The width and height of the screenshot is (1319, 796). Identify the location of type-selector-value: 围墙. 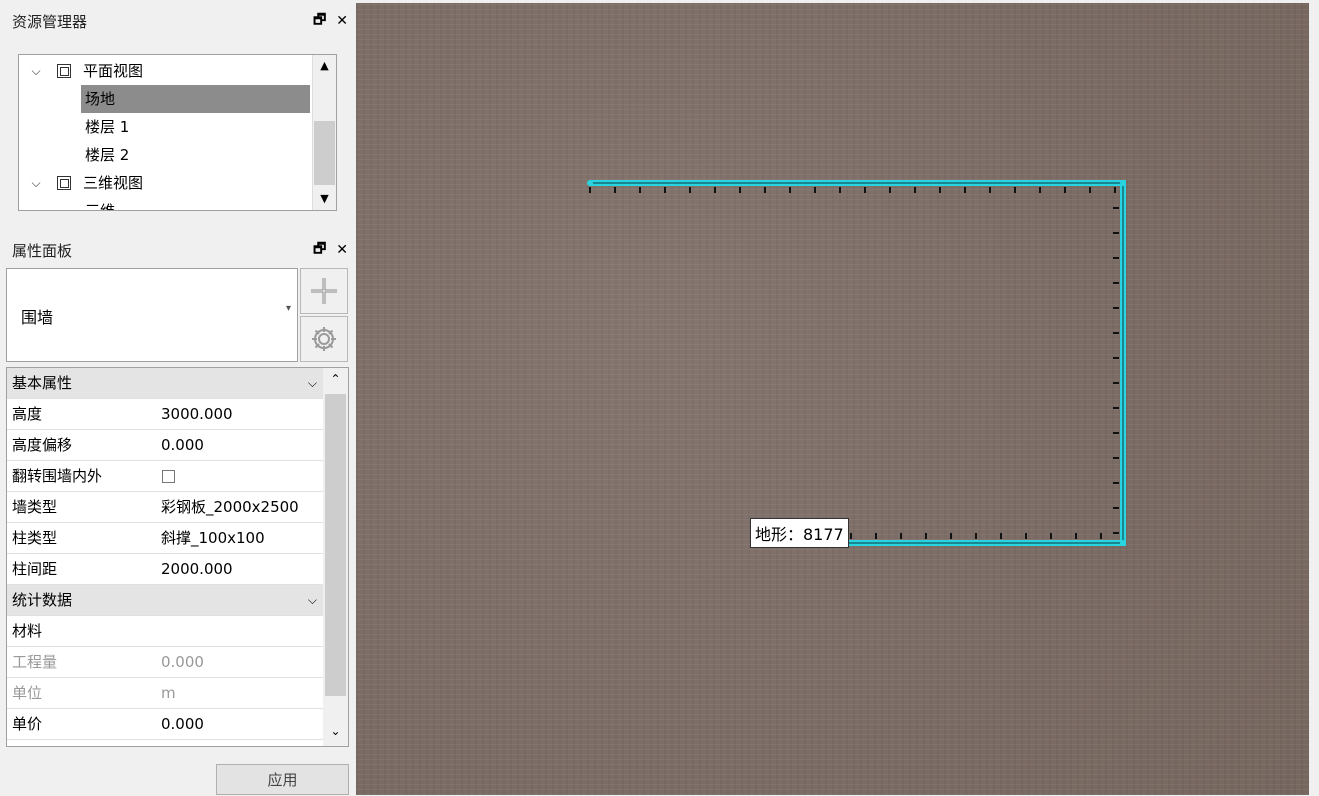
(37, 317).